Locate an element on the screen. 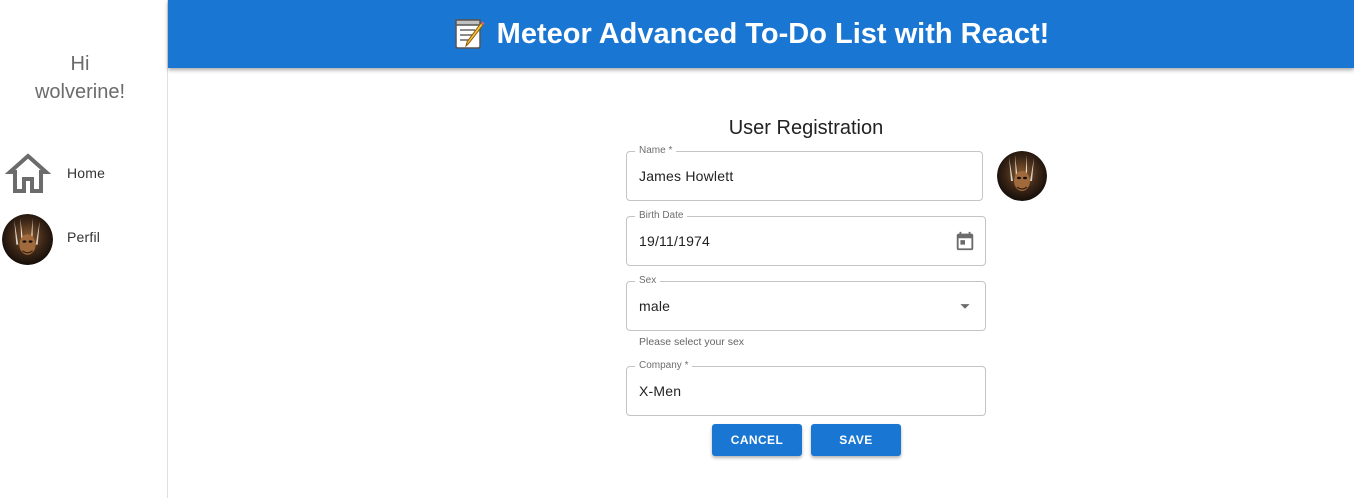 This screenshot has height=498, width=1354. app-header: Meteor Advanced To-Do List with React! is located at coordinates (761, 34).